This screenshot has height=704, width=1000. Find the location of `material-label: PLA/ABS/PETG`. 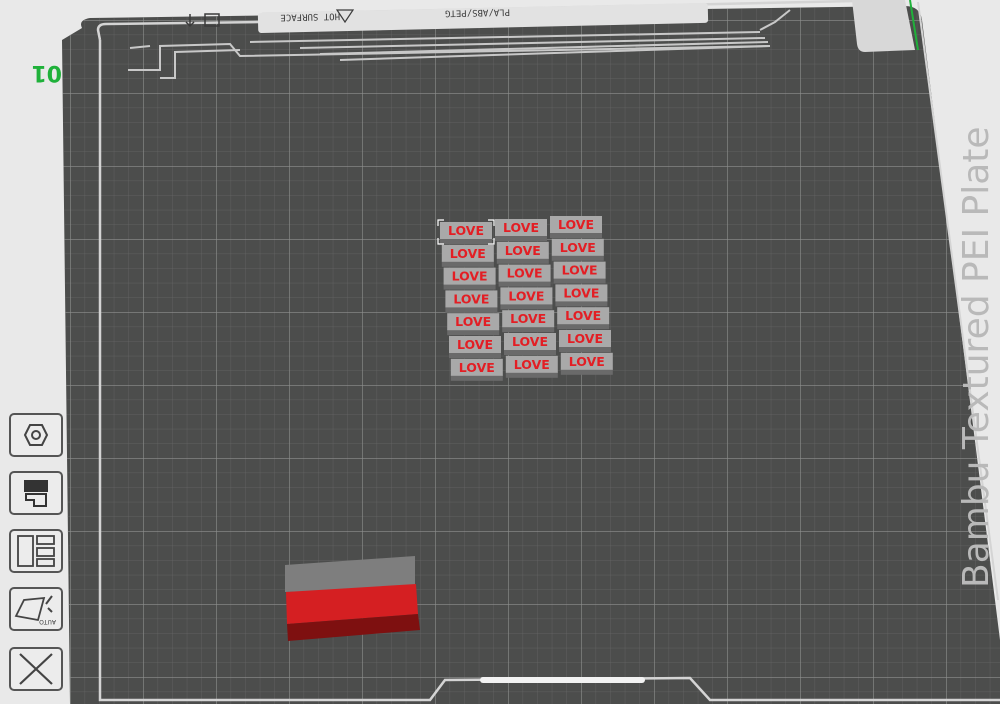

material-label: PLA/ABS/PETG is located at coordinates (477, 11).